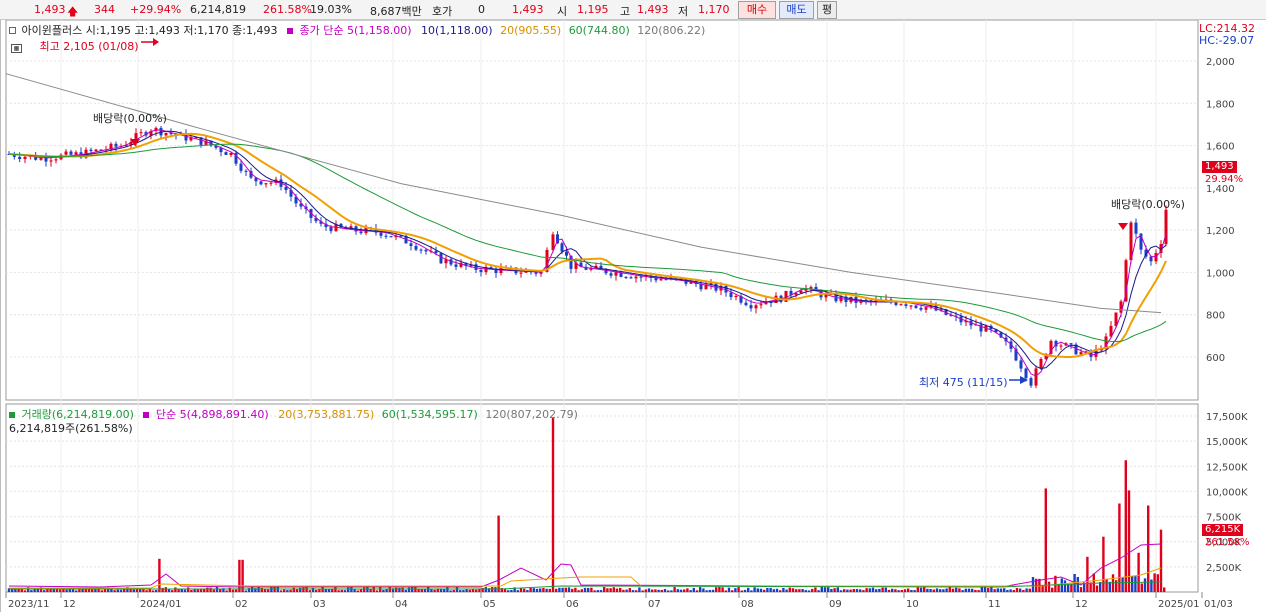 This screenshot has width=1266, height=612. Describe the element at coordinates (1215, 316) in the screenshot. I see `price-tick-label: 800` at that location.